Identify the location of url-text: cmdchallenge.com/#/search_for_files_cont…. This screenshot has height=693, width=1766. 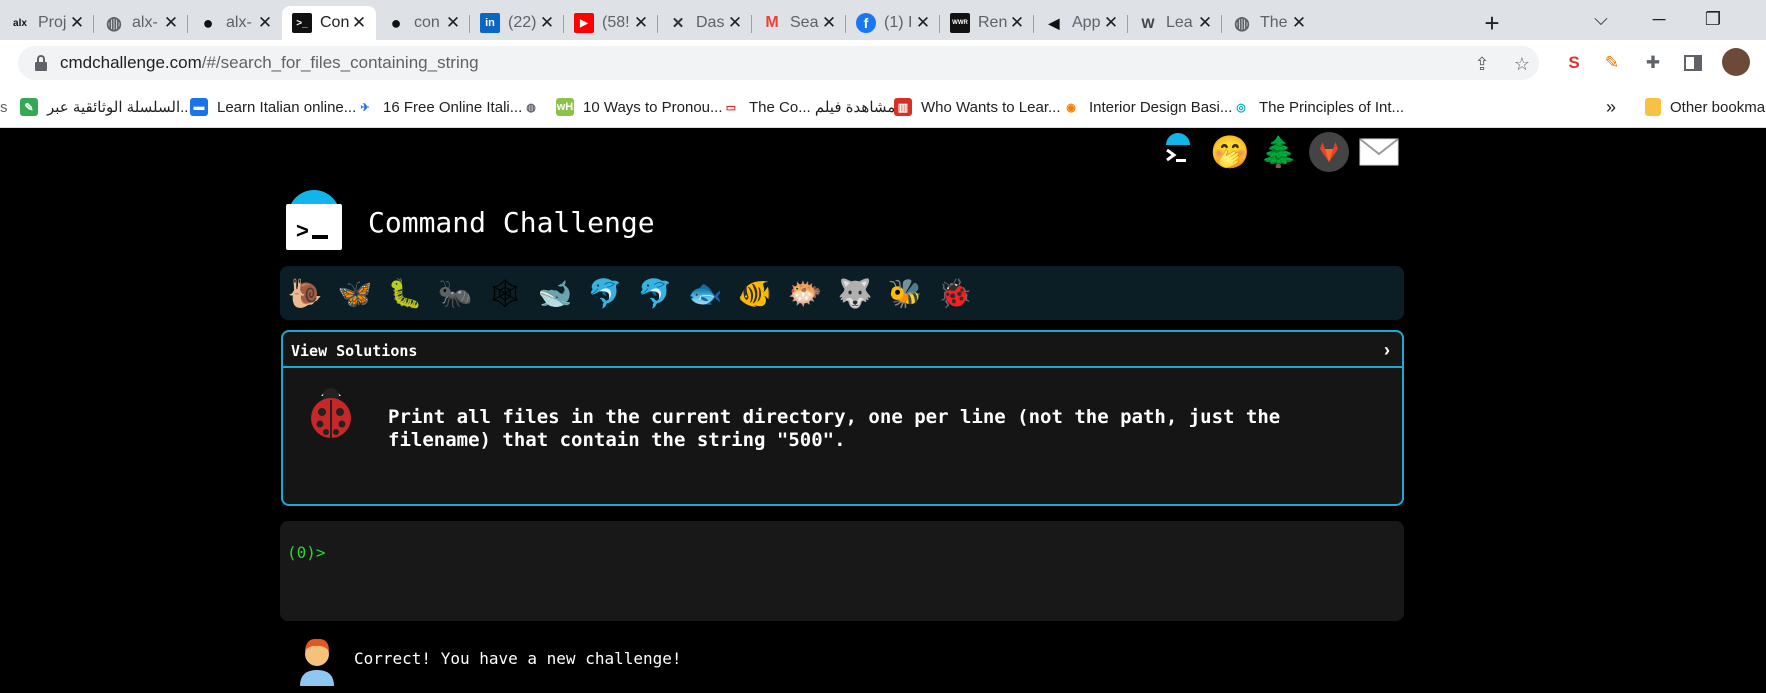
(269, 63).